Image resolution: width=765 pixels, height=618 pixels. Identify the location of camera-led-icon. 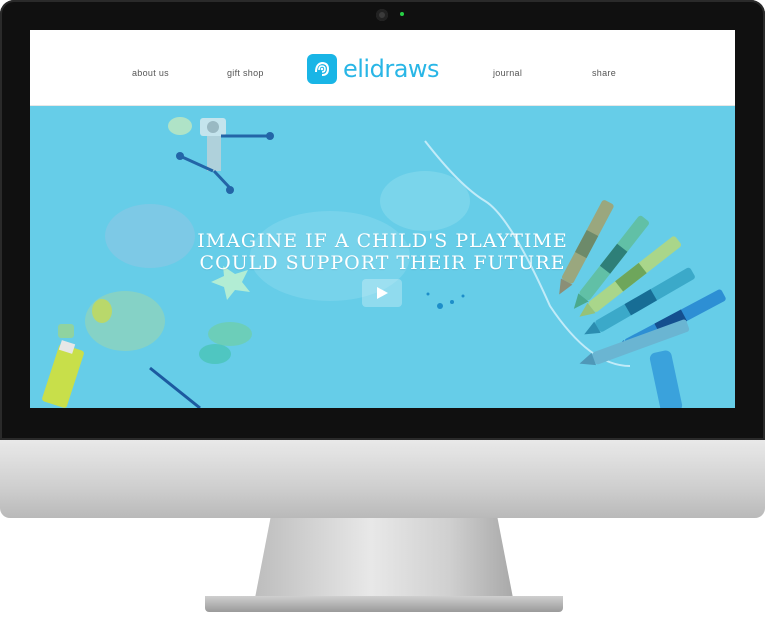
(402, 14).